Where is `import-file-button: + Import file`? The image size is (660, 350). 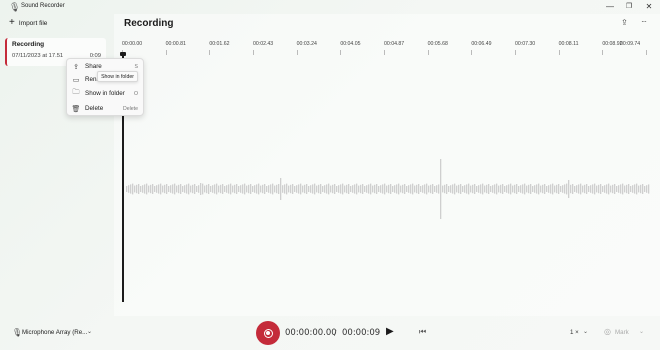
import-file-button: + Import file is located at coordinates (29, 23).